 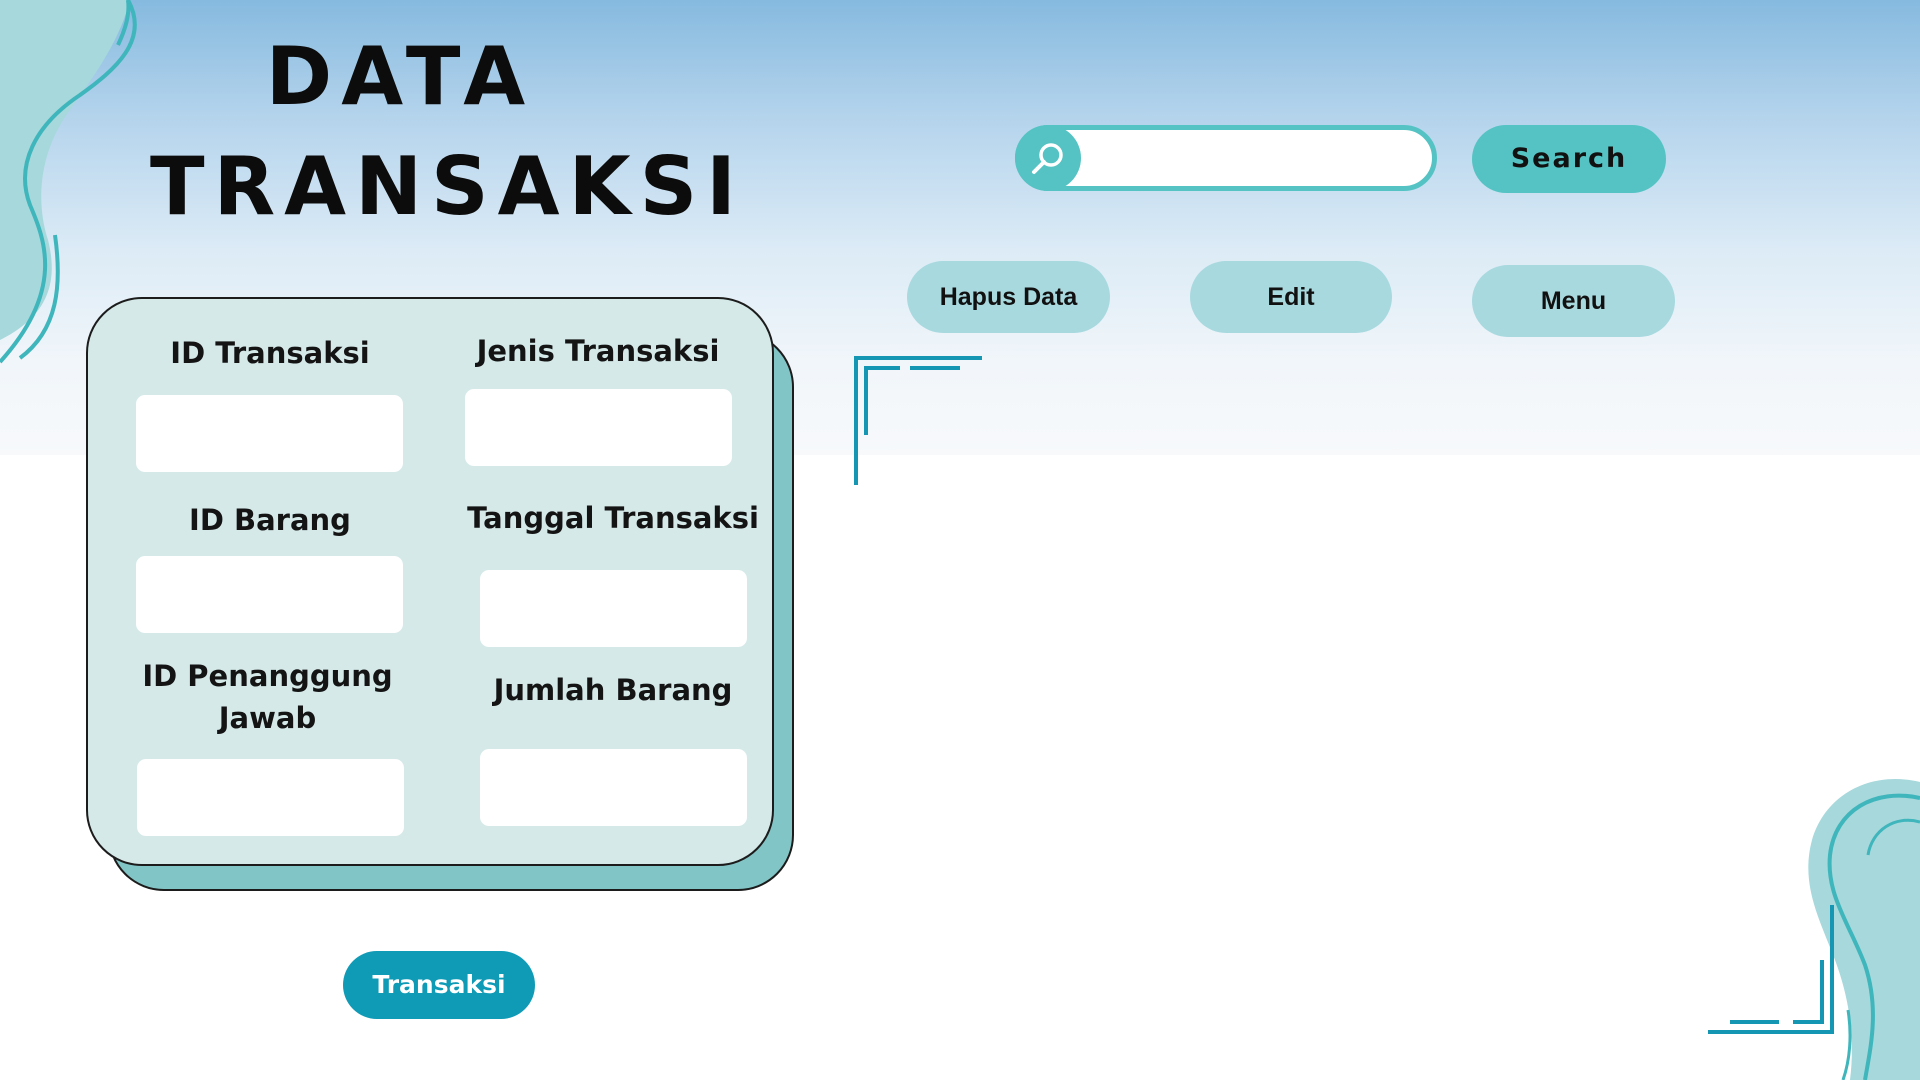 I want to click on search-button: Search, so click(x=1569, y=159).